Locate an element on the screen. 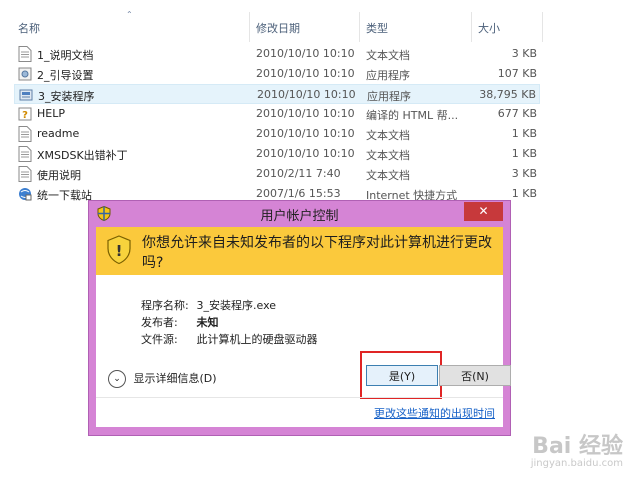 Image resolution: width=637 pixels, height=494 pixels. watermark-logo: Bai 经验 is located at coordinates (577, 446).